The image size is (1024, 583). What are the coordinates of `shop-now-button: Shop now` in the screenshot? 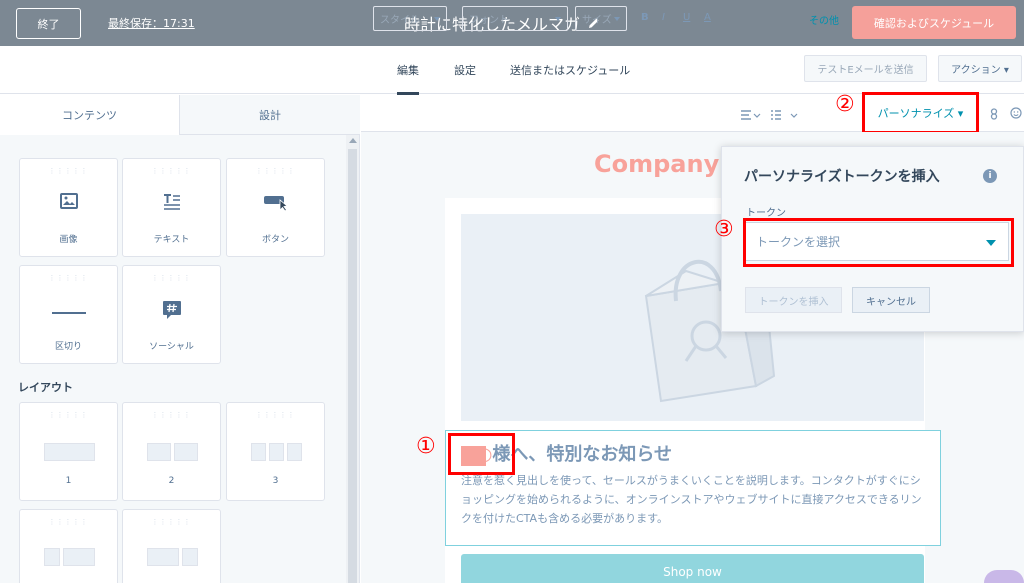 It's located at (692, 568).